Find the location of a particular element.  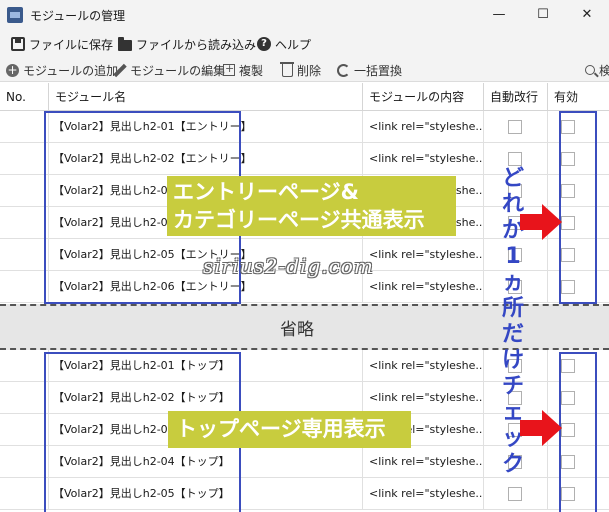

delete-label: 削除 is located at coordinates (309, 70).